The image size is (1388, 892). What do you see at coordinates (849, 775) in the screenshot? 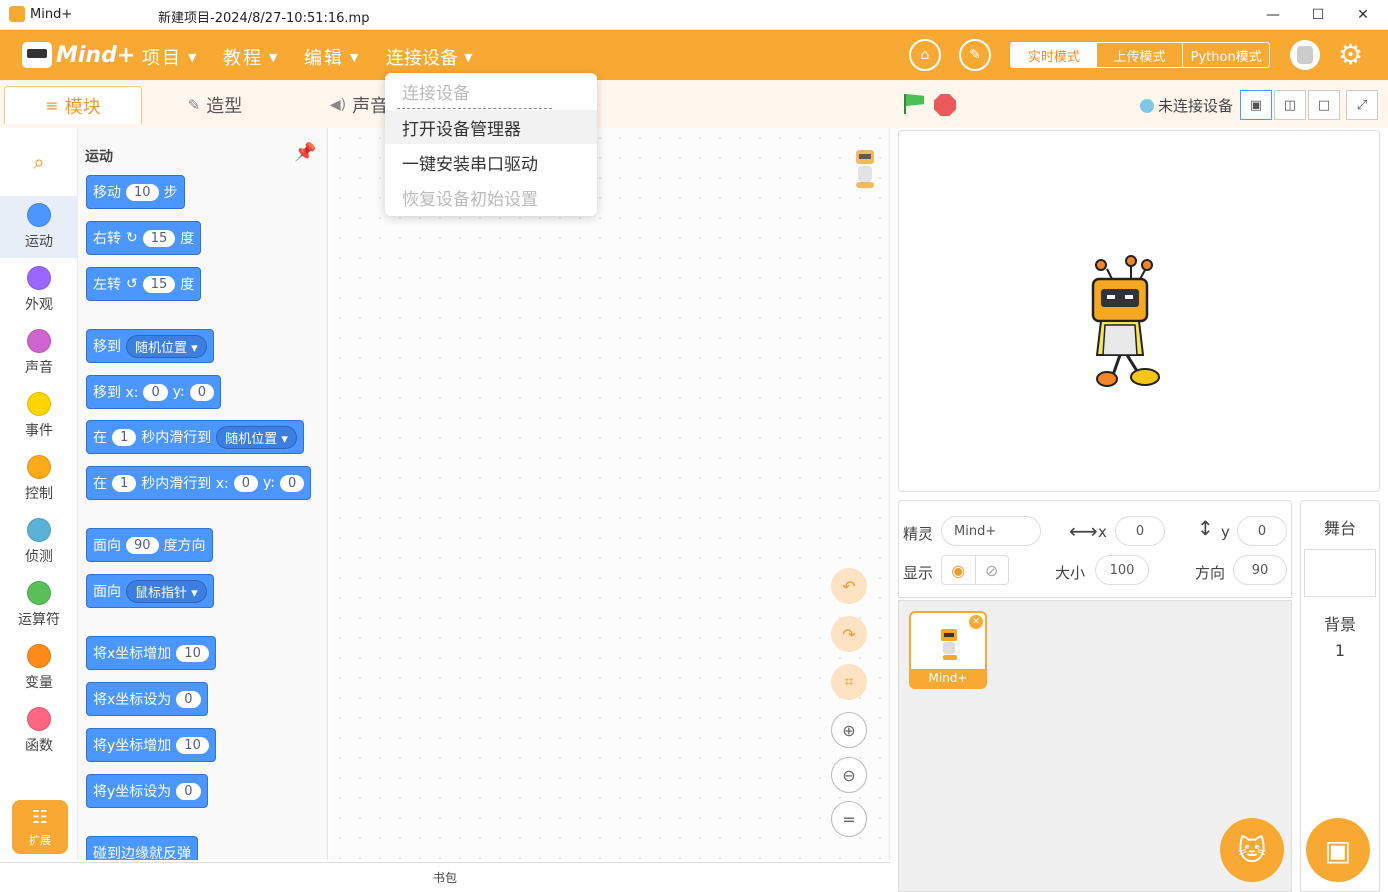
I see `zoom-out-icon: ⊖` at bounding box center [849, 775].